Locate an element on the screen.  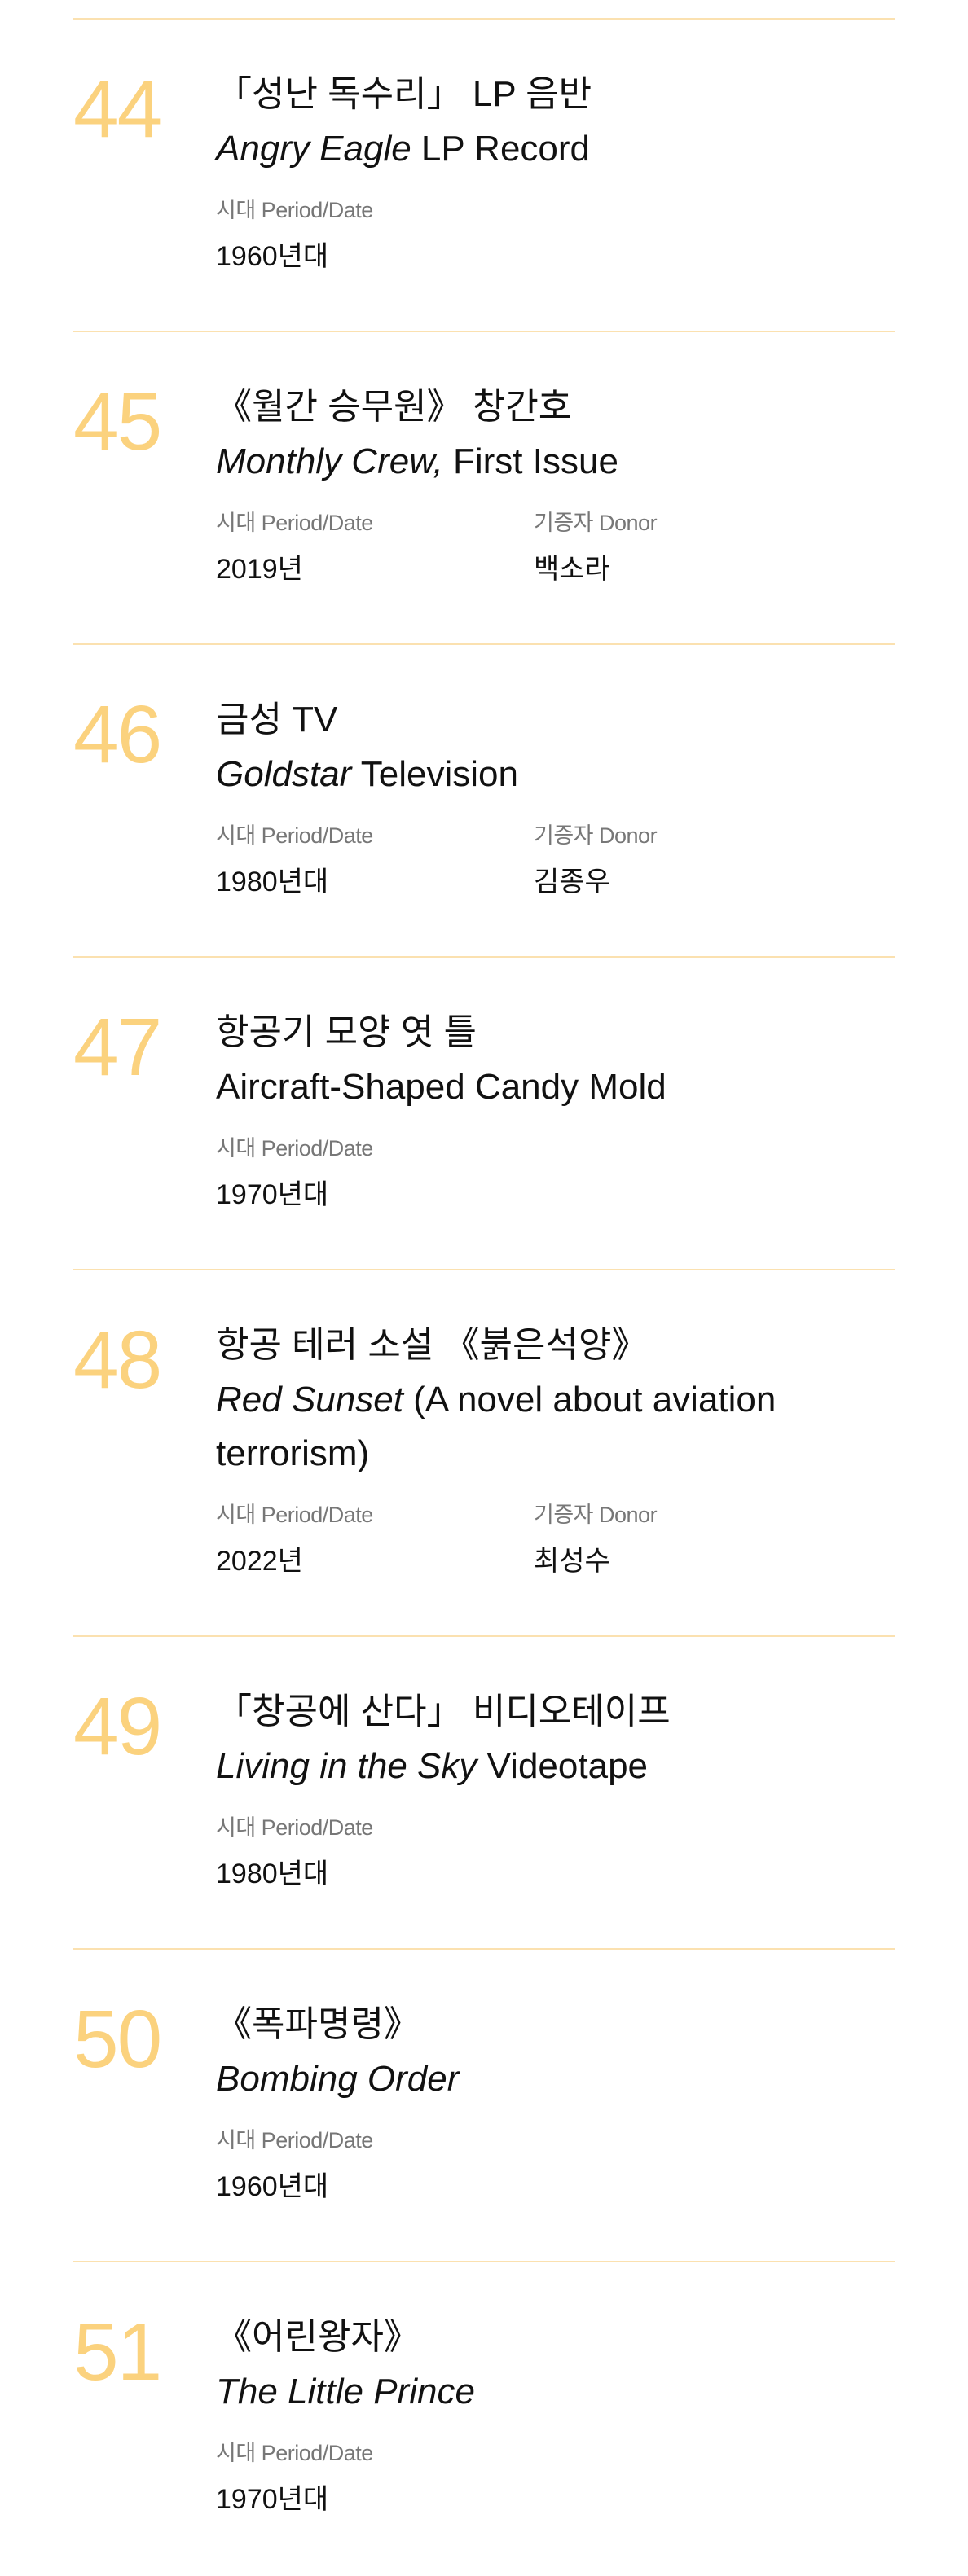
item-title-korean: 항공 테러 소설 《붉은석양》 is located at coordinates (432, 1345).